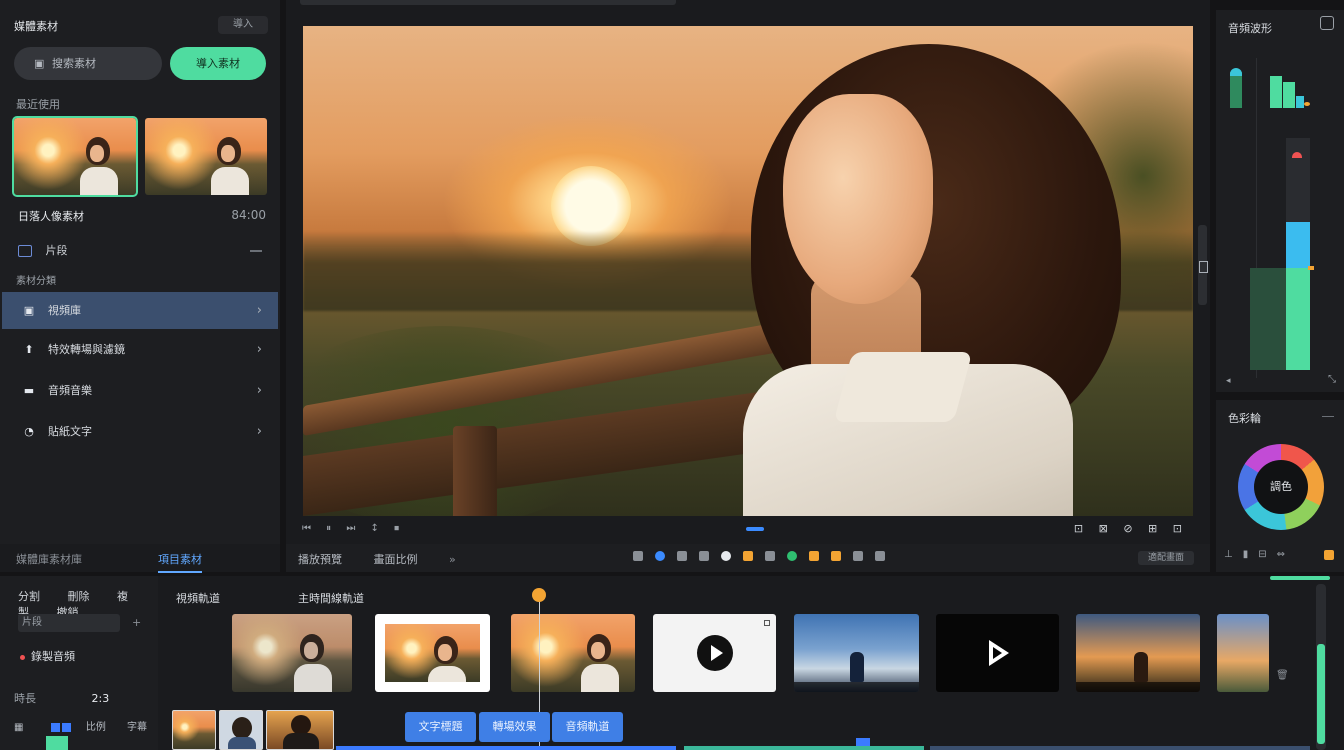 The width and height of the screenshot is (1344, 750). Describe the element at coordinates (180, 562) in the screenshot. I see `tab-project-media: 項目素材` at that location.